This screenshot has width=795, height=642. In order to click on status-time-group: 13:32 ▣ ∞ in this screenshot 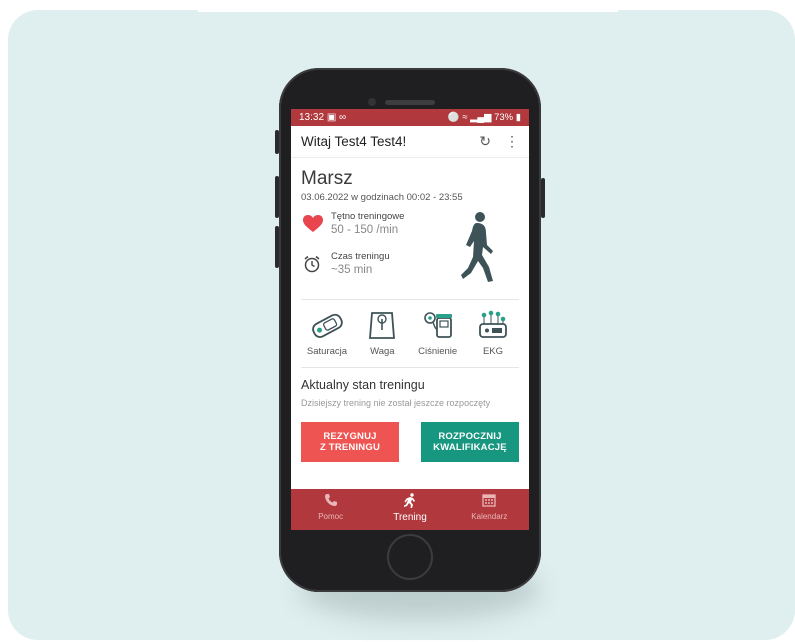, I will do `click(322, 117)`.